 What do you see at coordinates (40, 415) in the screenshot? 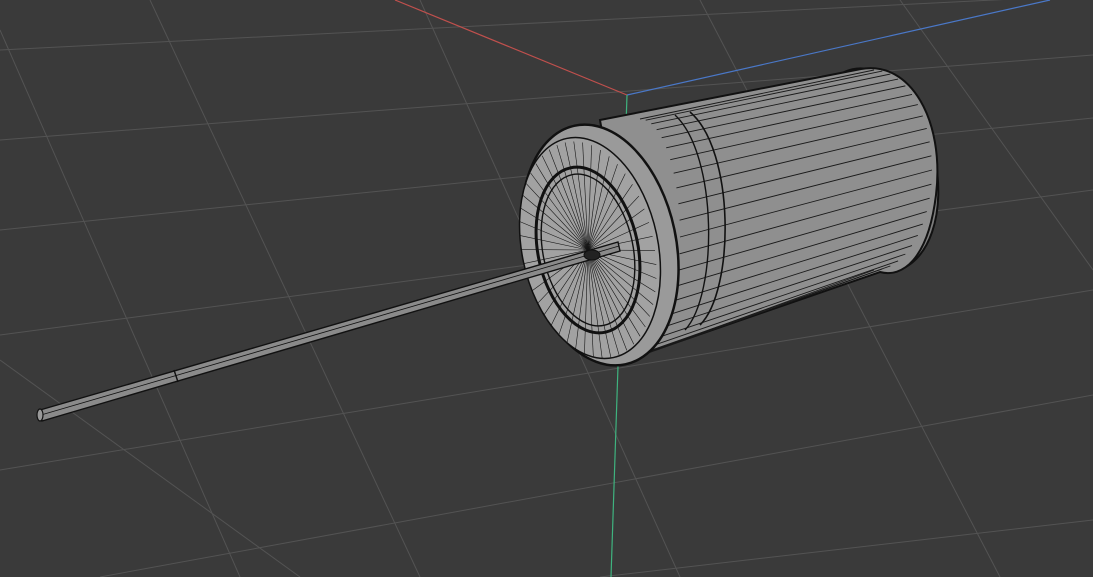
I see `lead-wire-tip` at bounding box center [40, 415].